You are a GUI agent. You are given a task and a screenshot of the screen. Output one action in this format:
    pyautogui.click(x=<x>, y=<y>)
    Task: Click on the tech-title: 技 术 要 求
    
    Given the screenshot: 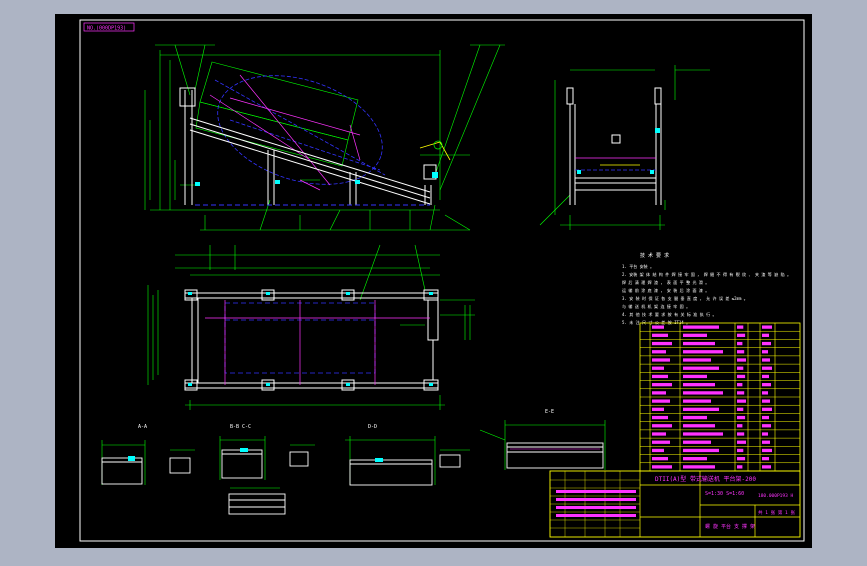 What is the action you would take?
    pyautogui.click(x=654, y=255)
    